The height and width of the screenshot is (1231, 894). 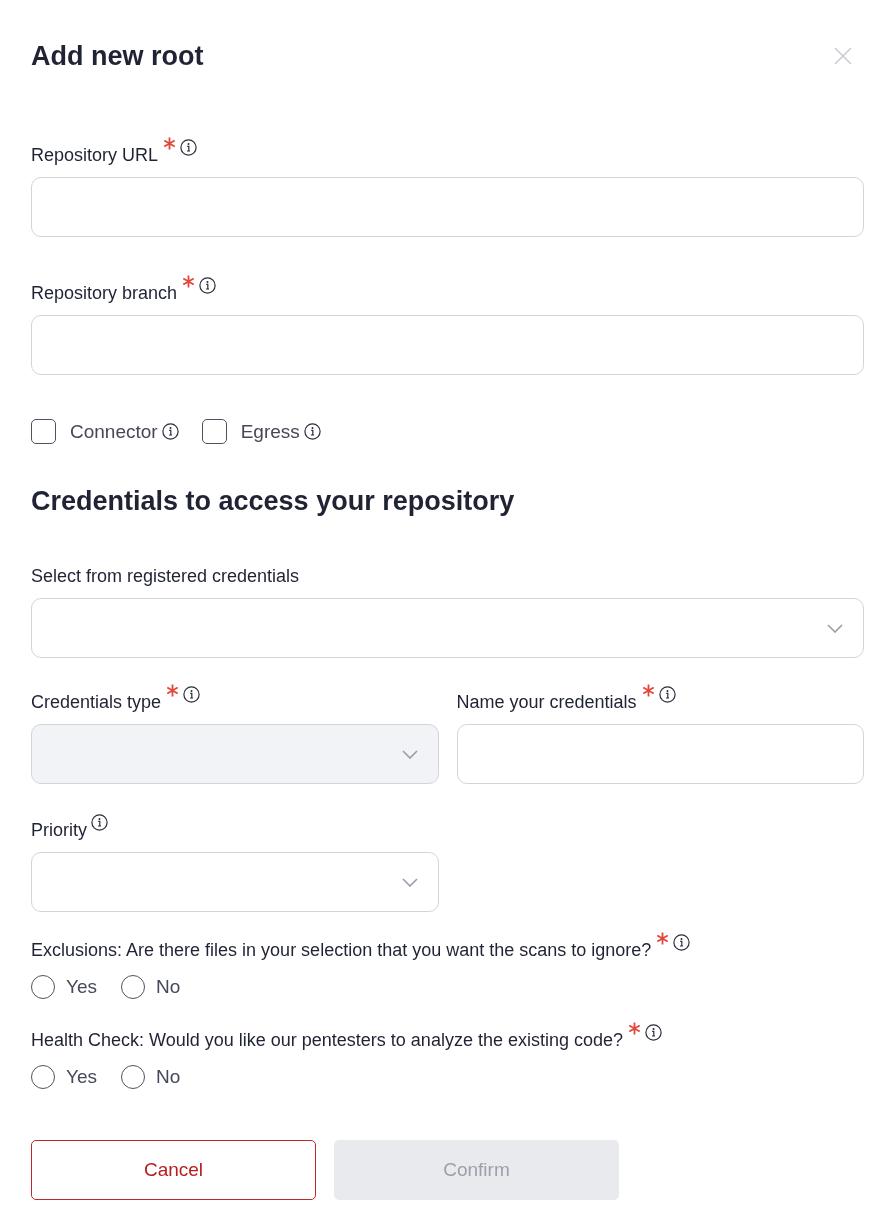 I want to click on section-heading: Credentials to access your repository, so click(x=273, y=501).